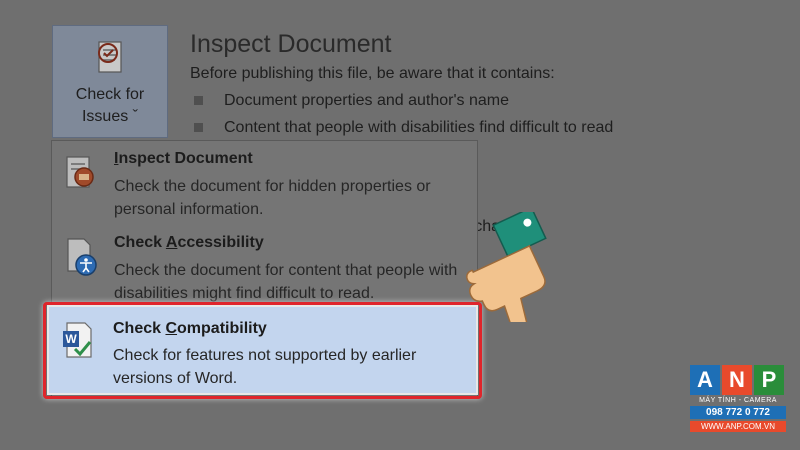  Describe the element at coordinates (769, 380) in the screenshot. I see `logo-letter-p: P` at that location.